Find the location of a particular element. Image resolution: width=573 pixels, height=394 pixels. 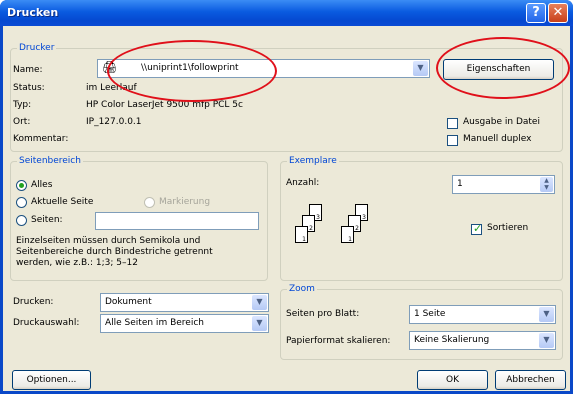

print-selection-value: Alle Seiten im Bereich is located at coordinates (154, 323).